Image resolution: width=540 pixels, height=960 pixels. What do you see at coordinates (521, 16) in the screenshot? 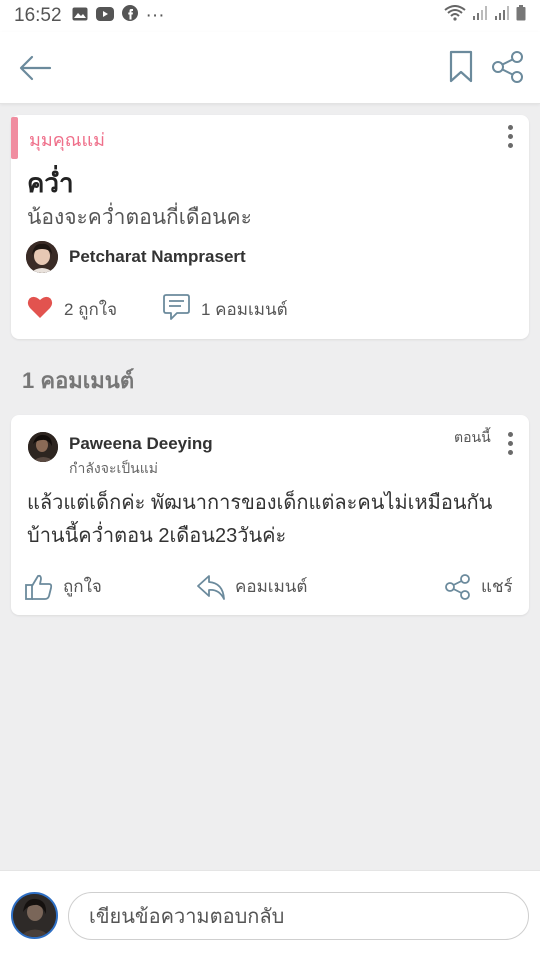
I see `battery-icon` at bounding box center [521, 16].